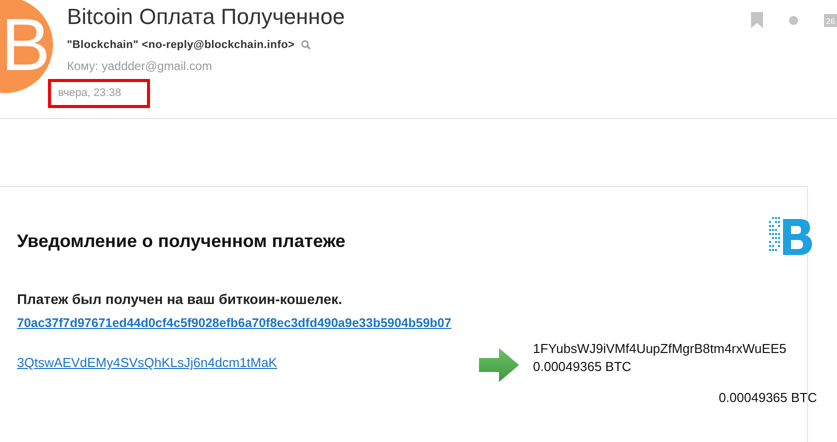 This screenshot has width=837, height=442. What do you see at coordinates (793, 20) in the screenshot?
I see `dot-icon` at bounding box center [793, 20].